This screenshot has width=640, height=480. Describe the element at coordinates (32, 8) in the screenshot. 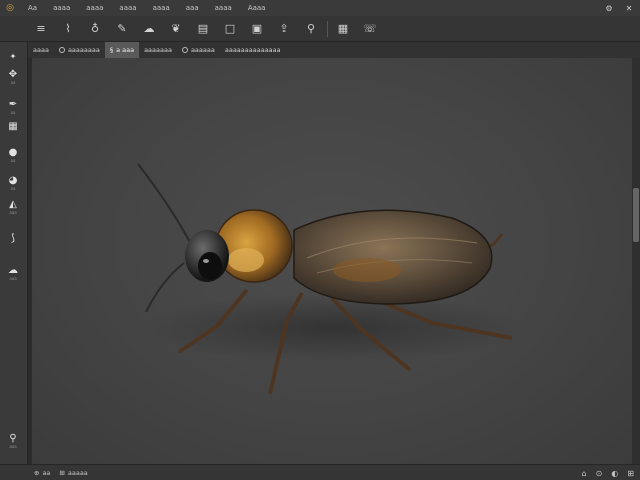

I see `menu-item-file: Aa` at that location.